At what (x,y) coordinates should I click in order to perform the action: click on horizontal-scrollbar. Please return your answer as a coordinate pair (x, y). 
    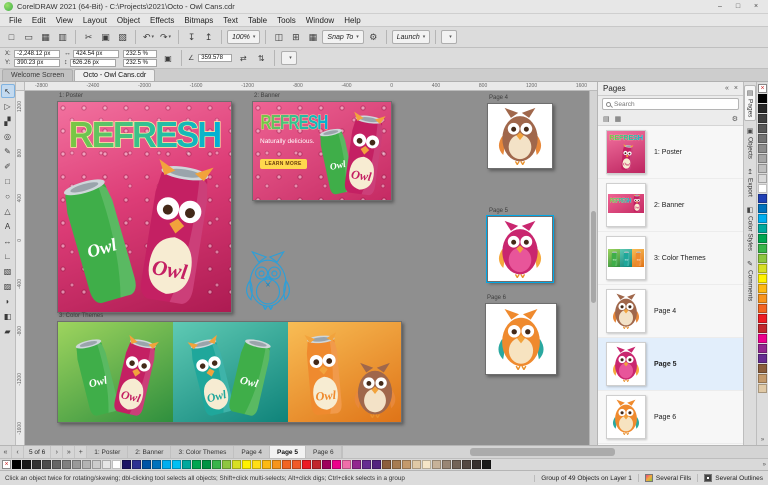
    Looking at the image, I should click on (554, 452).